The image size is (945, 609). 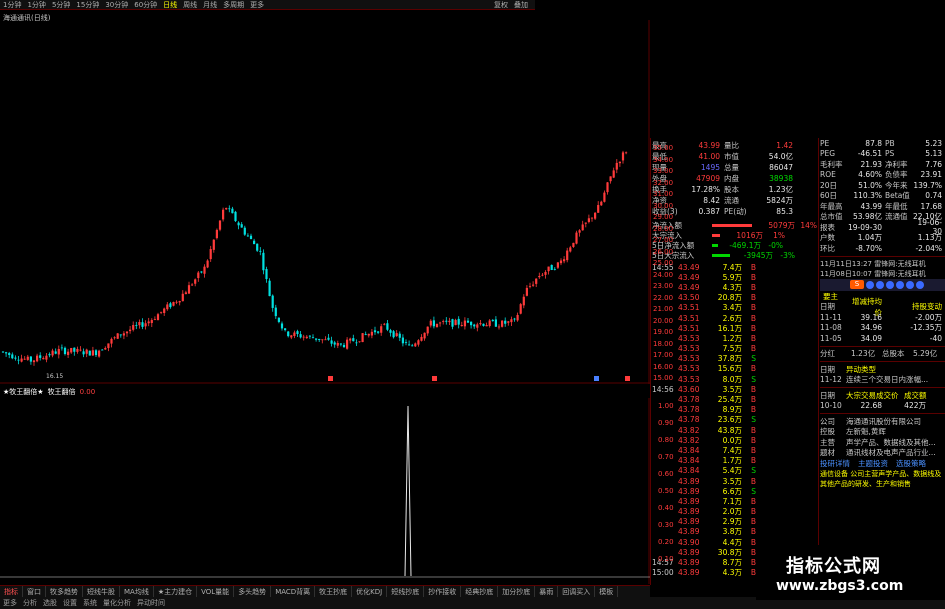 I want to click on fin-value: 7.76, so click(x=933, y=164).